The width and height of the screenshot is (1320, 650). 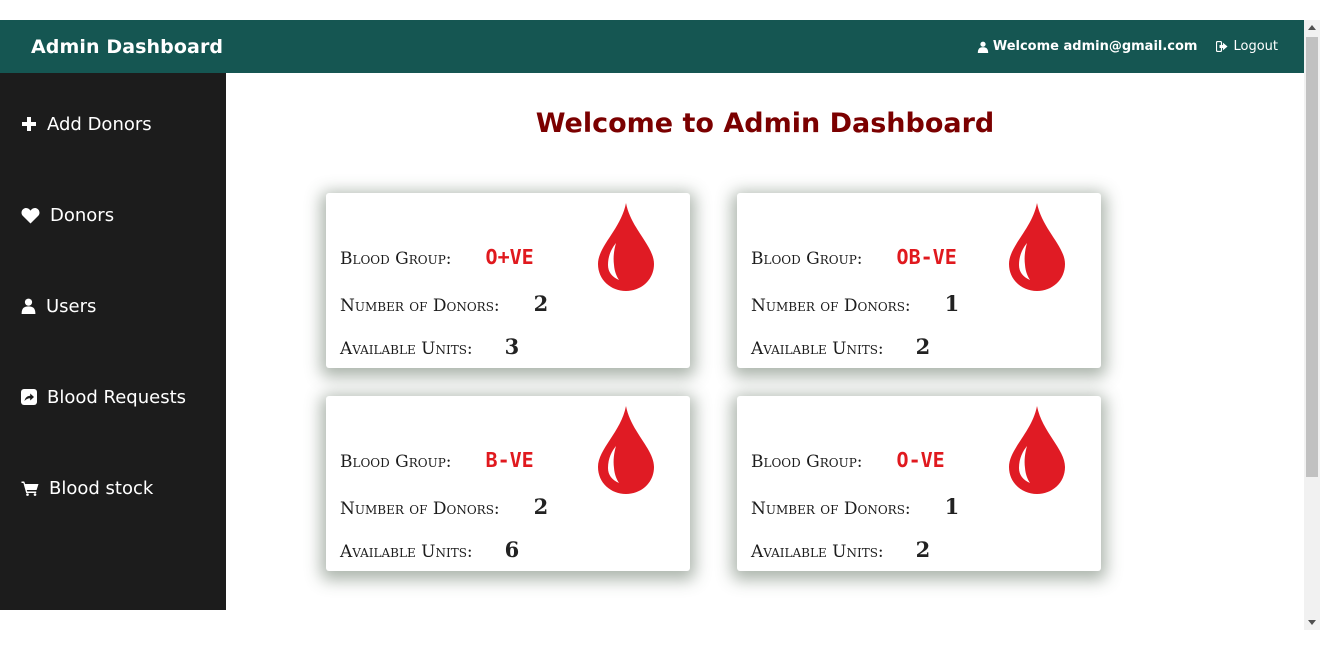 What do you see at coordinates (509, 460) in the screenshot?
I see `blood-group-value: B-VE` at bounding box center [509, 460].